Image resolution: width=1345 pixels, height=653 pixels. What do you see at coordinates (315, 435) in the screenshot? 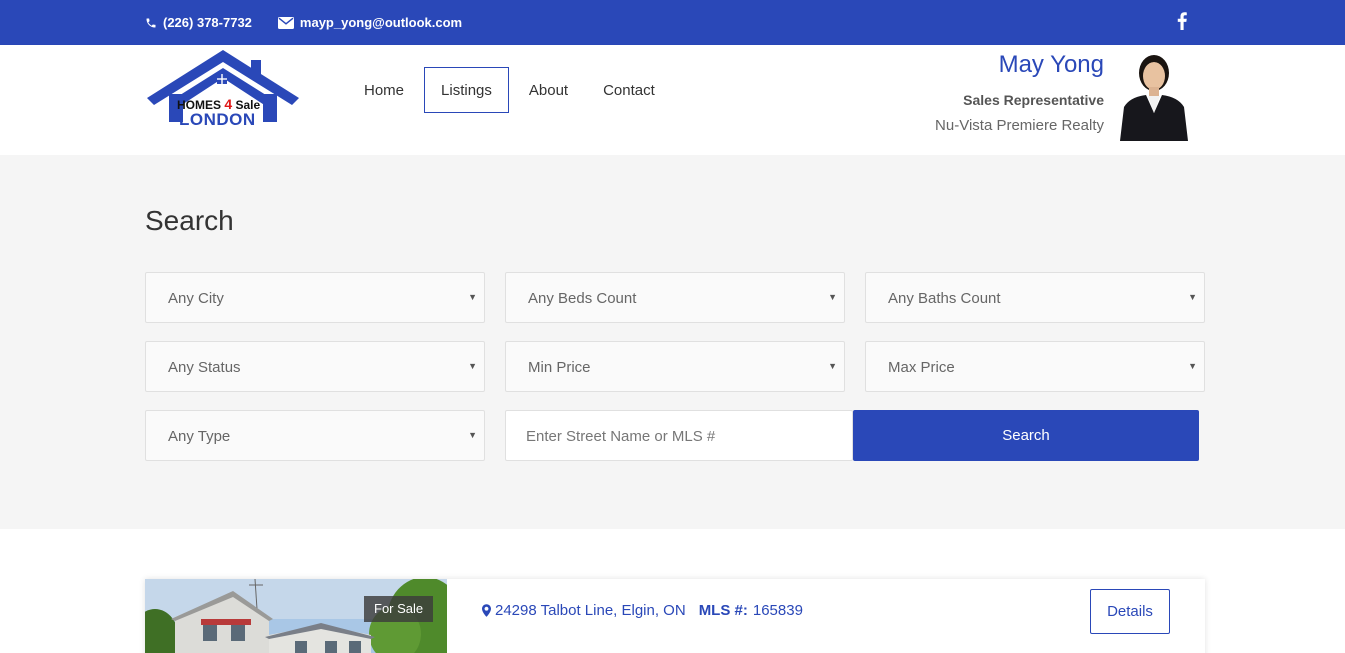
I see `type-select: Any Type ▼` at bounding box center [315, 435].